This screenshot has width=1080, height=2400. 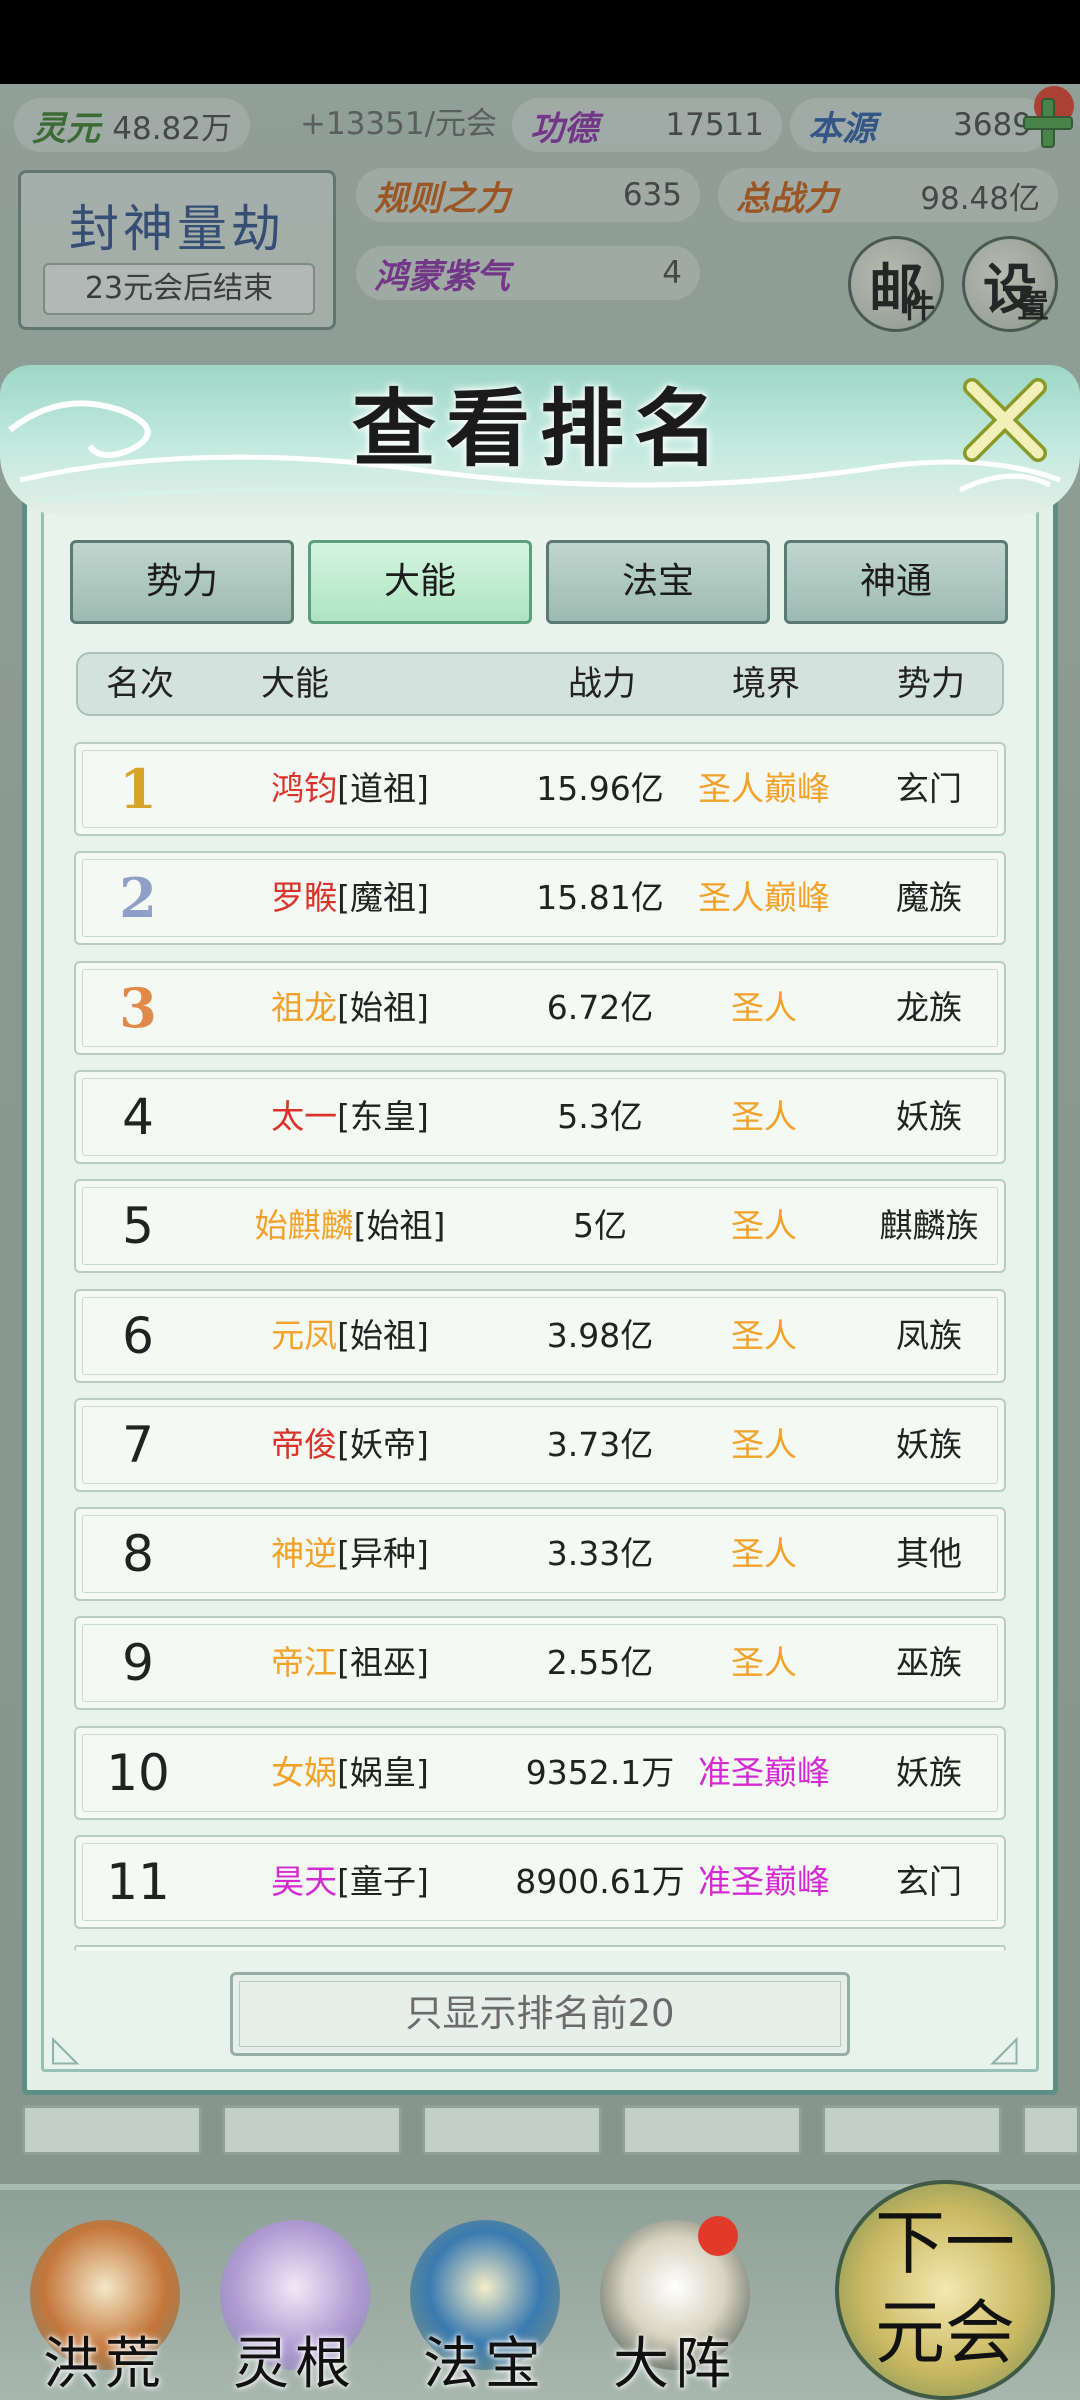 What do you see at coordinates (931, 684) in the screenshot?
I see `col-faction: 势力` at bounding box center [931, 684].